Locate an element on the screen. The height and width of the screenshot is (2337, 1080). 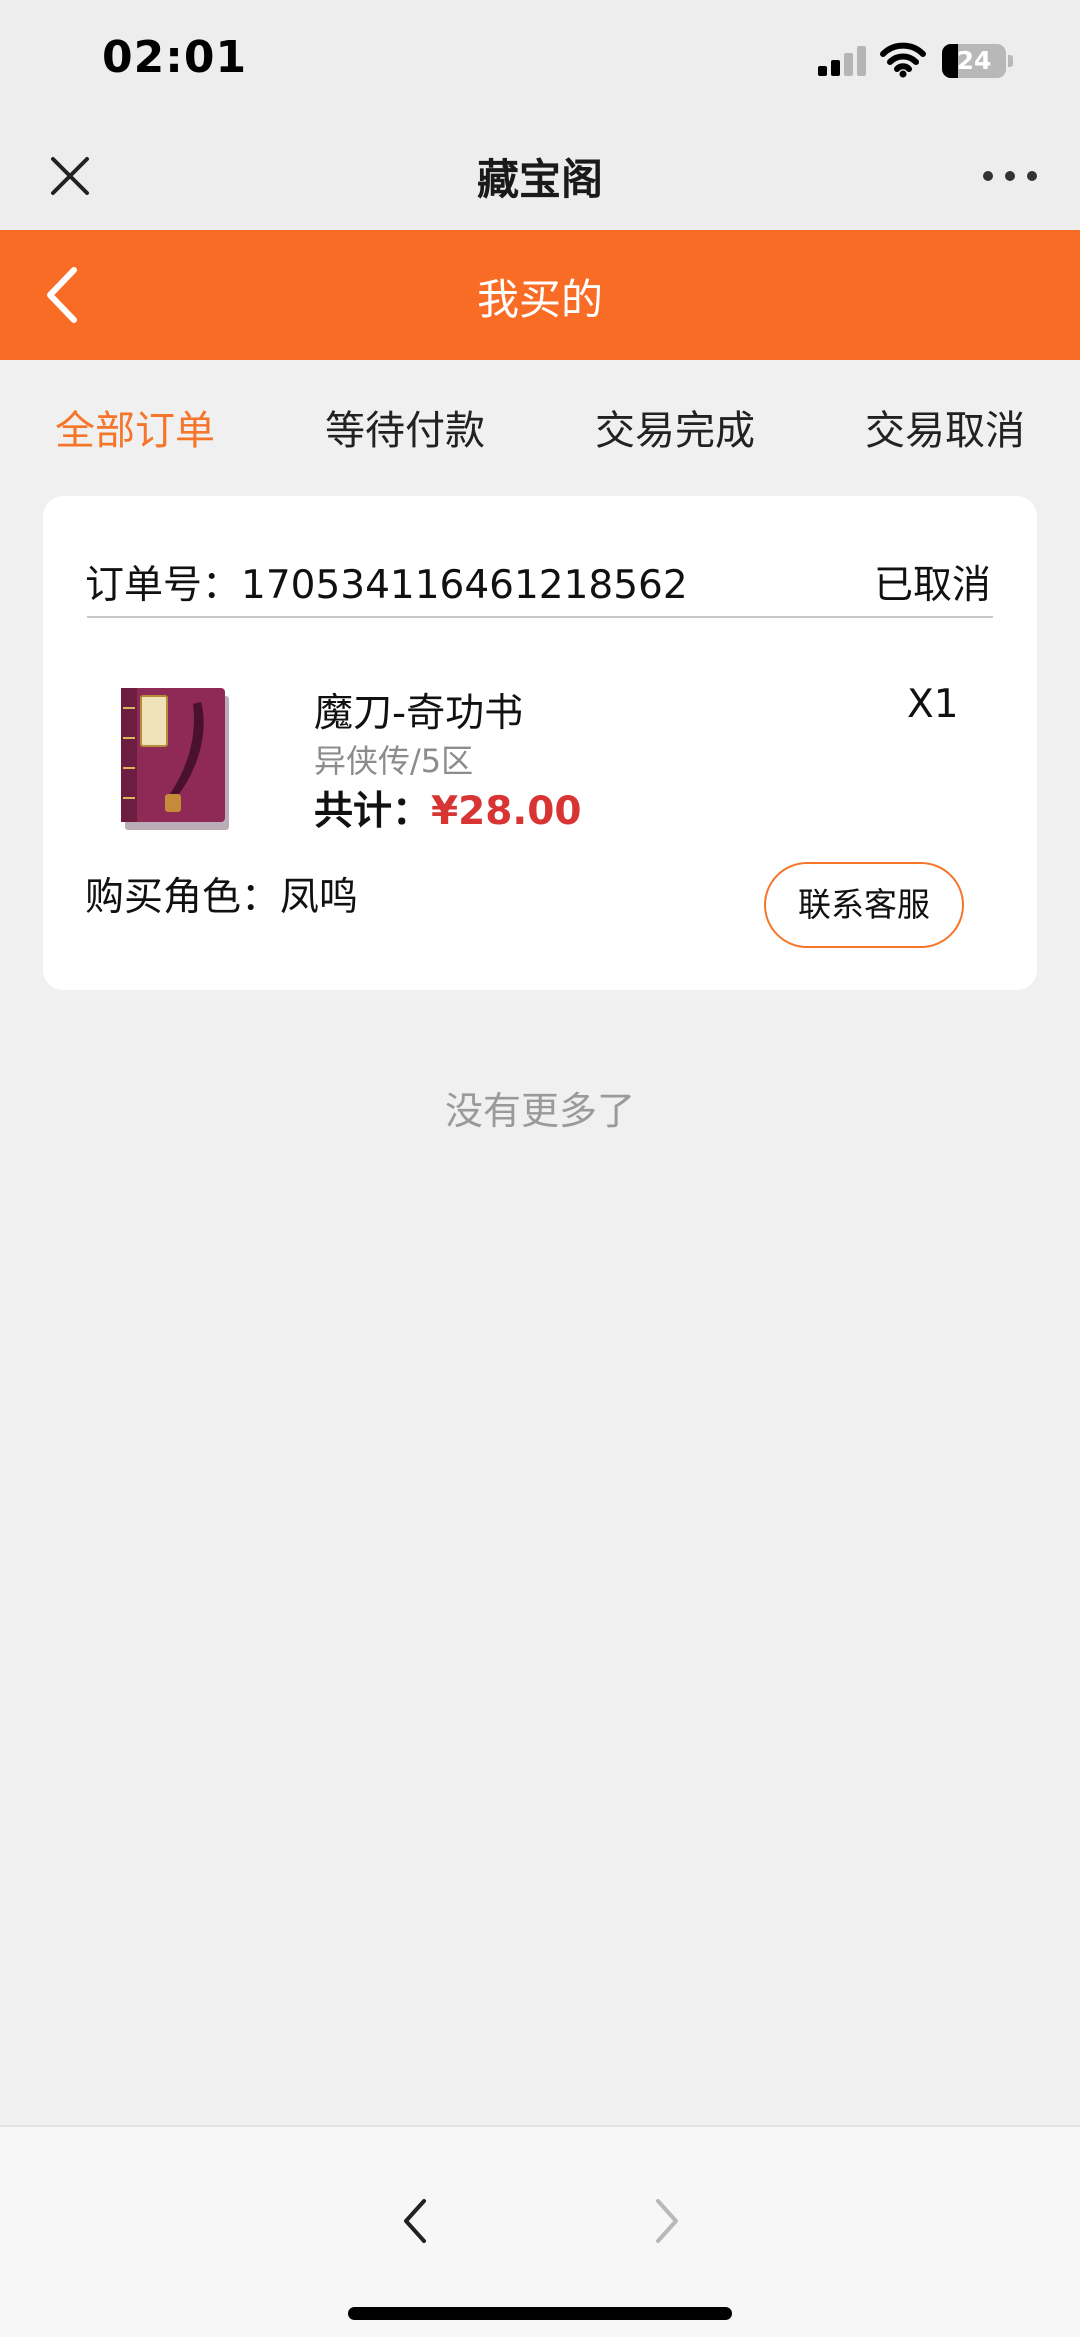
total-price: ¥28.00 is located at coordinates (506, 811).